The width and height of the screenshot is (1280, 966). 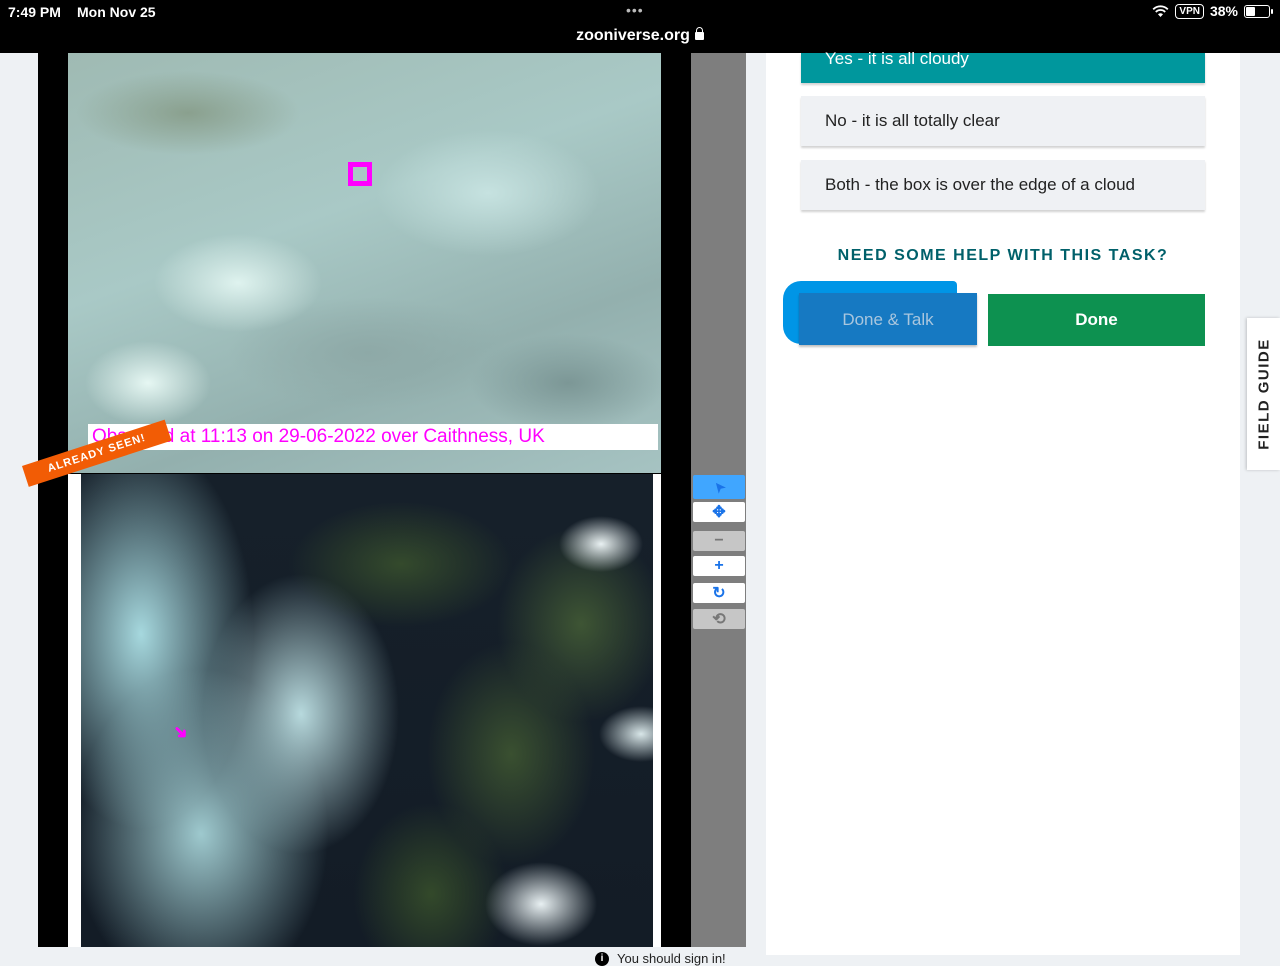 I want to click on answer-option-no: No - it is all totally clear, so click(x=1003, y=121).